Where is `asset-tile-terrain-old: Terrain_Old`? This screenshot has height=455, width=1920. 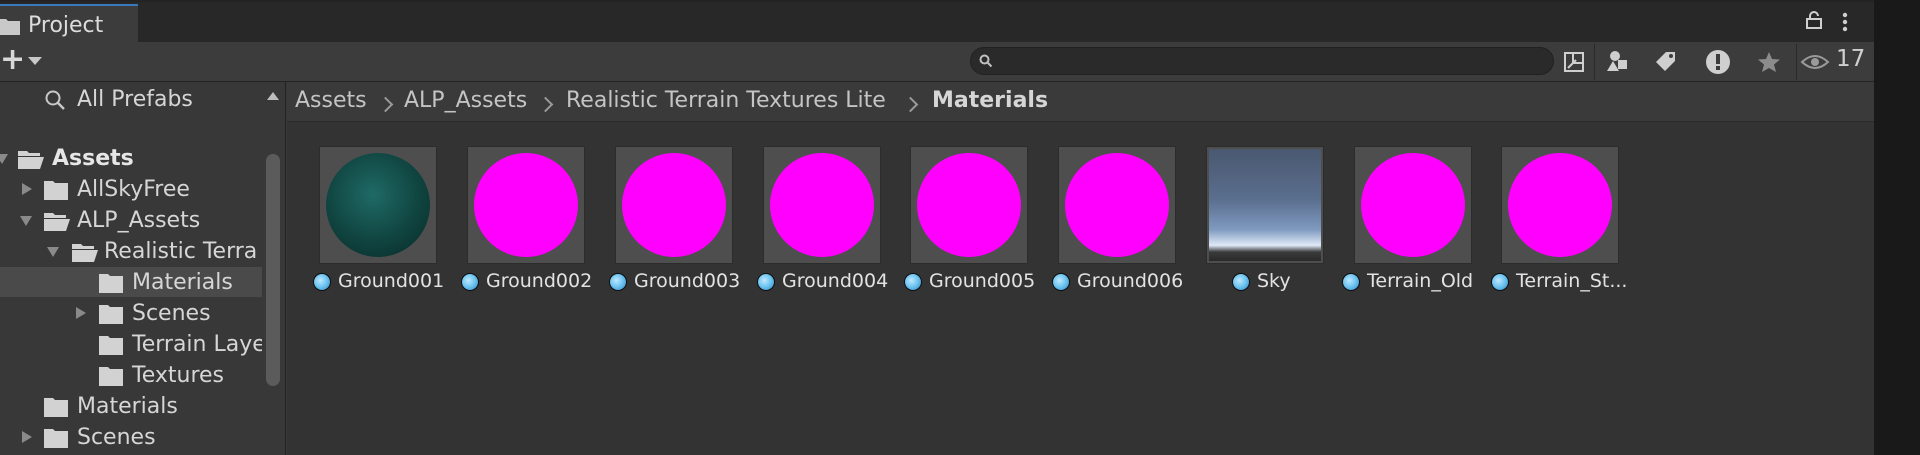 asset-tile-terrain-old: Terrain_Old is located at coordinates (1397, 226).